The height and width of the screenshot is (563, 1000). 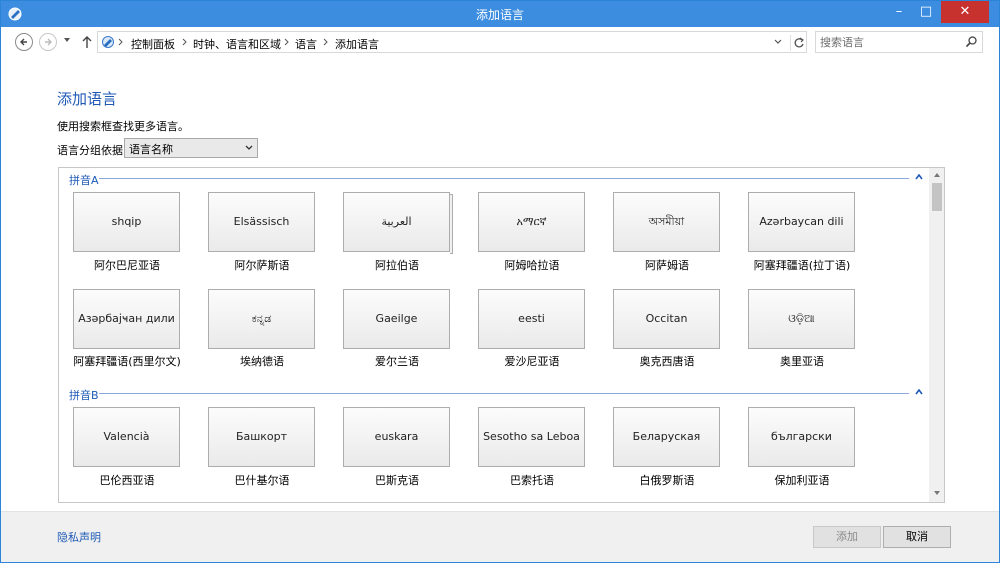 I want to click on tile-stack-edge, so click(x=451, y=224).